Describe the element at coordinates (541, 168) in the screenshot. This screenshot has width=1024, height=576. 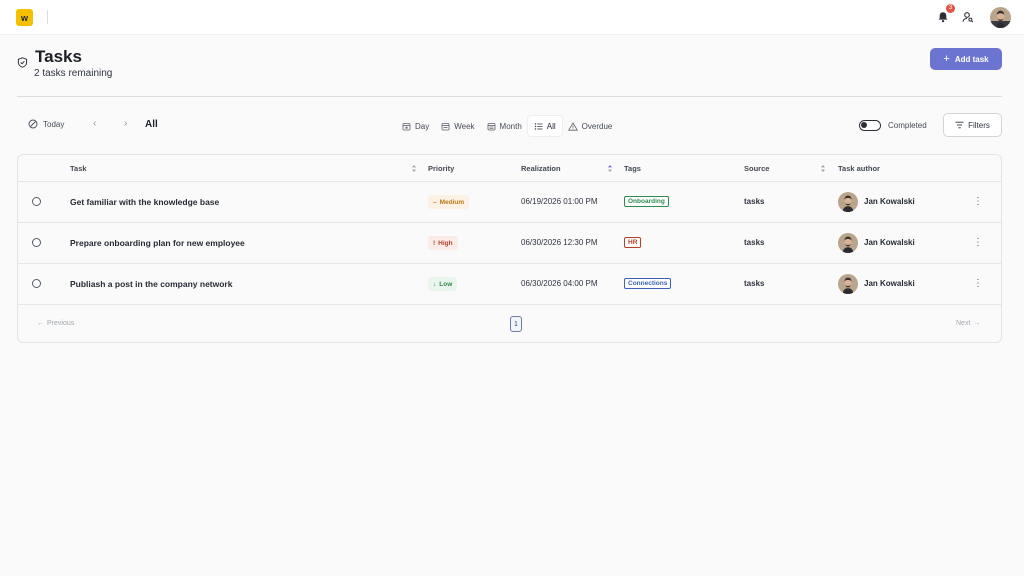
I see `column-realization: Realization` at that location.